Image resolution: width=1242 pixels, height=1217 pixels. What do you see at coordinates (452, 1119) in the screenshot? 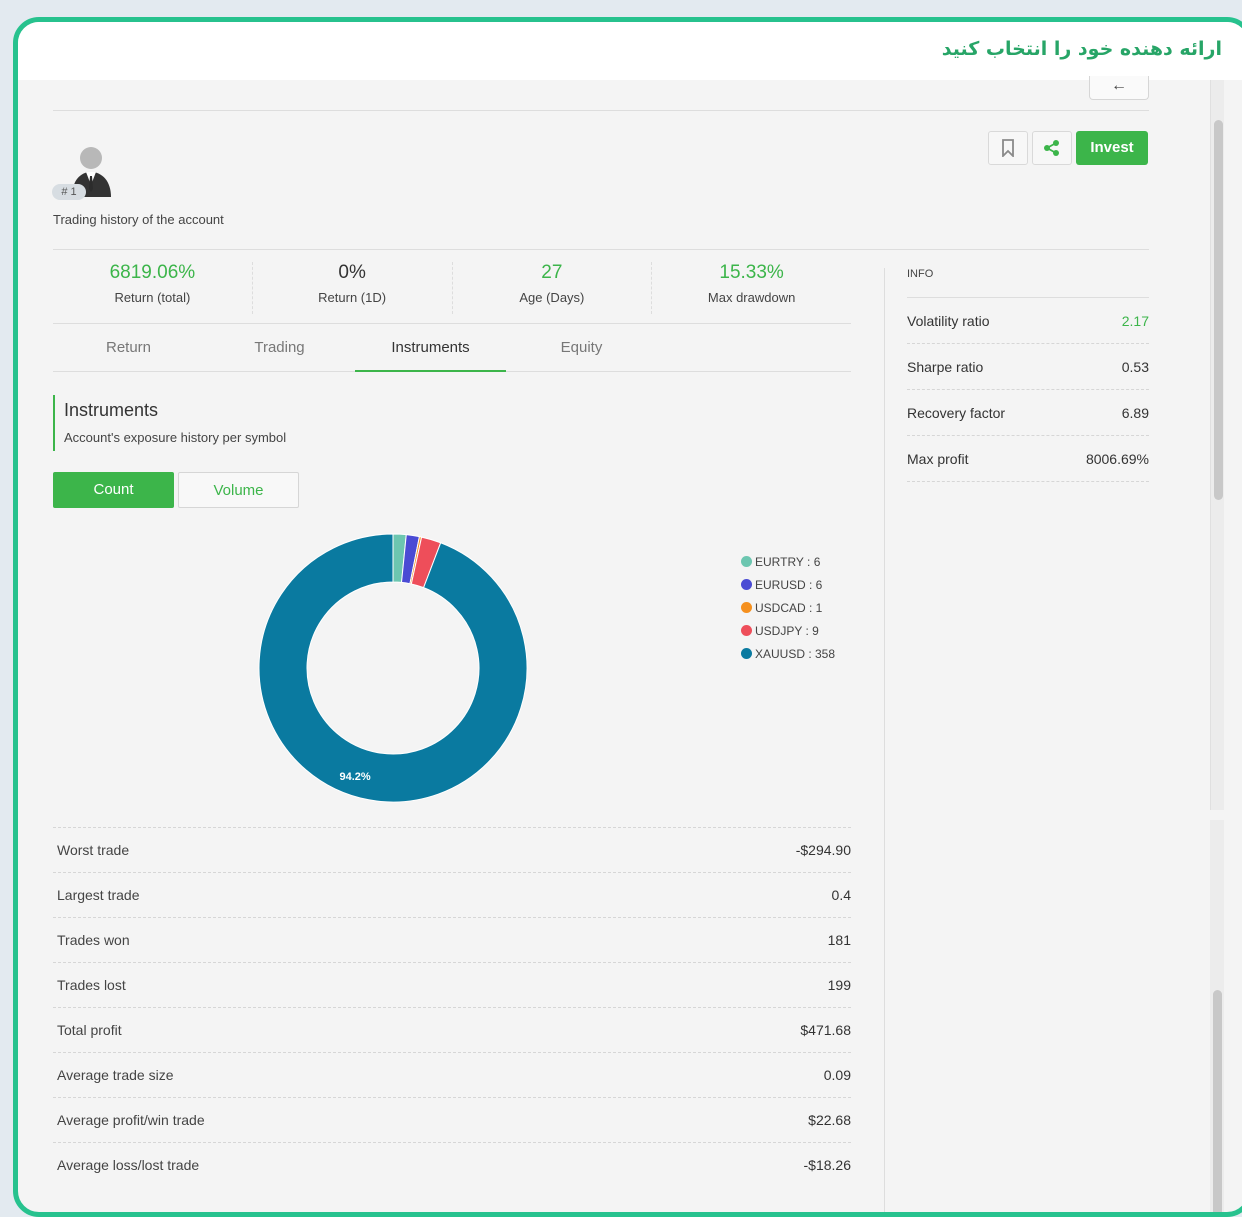
I see `table-row: Average profit/win trade $22.68` at bounding box center [452, 1119].